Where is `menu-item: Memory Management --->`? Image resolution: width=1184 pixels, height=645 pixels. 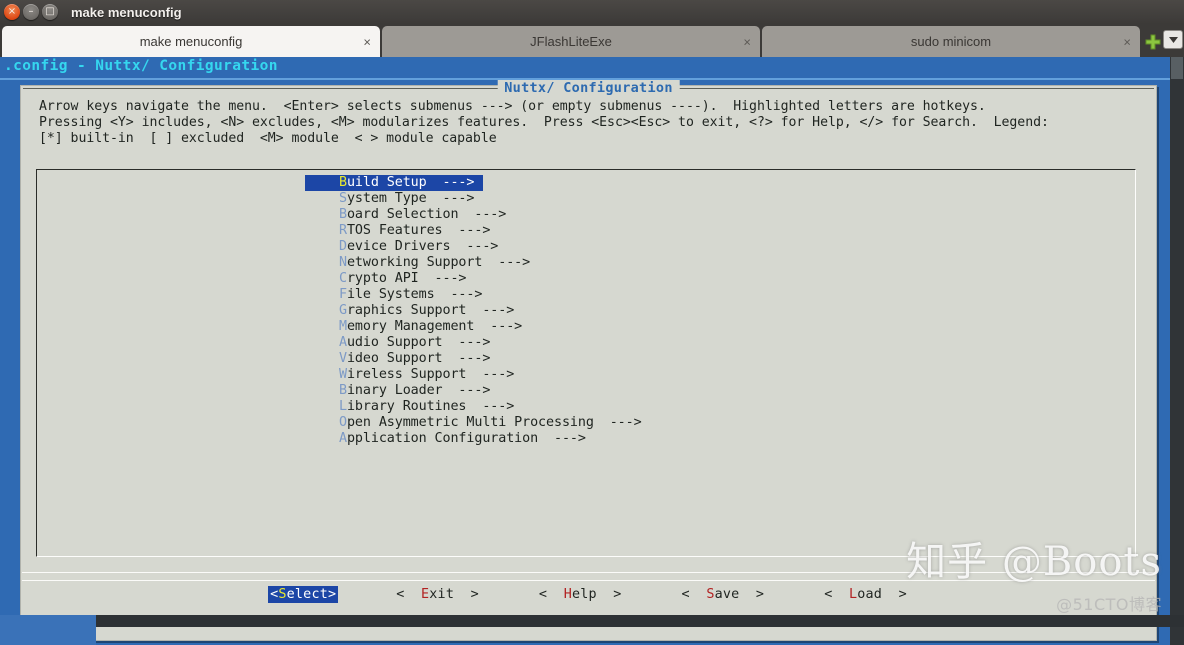
menu-item: Memory Management ---> is located at coordinates (473, 327).